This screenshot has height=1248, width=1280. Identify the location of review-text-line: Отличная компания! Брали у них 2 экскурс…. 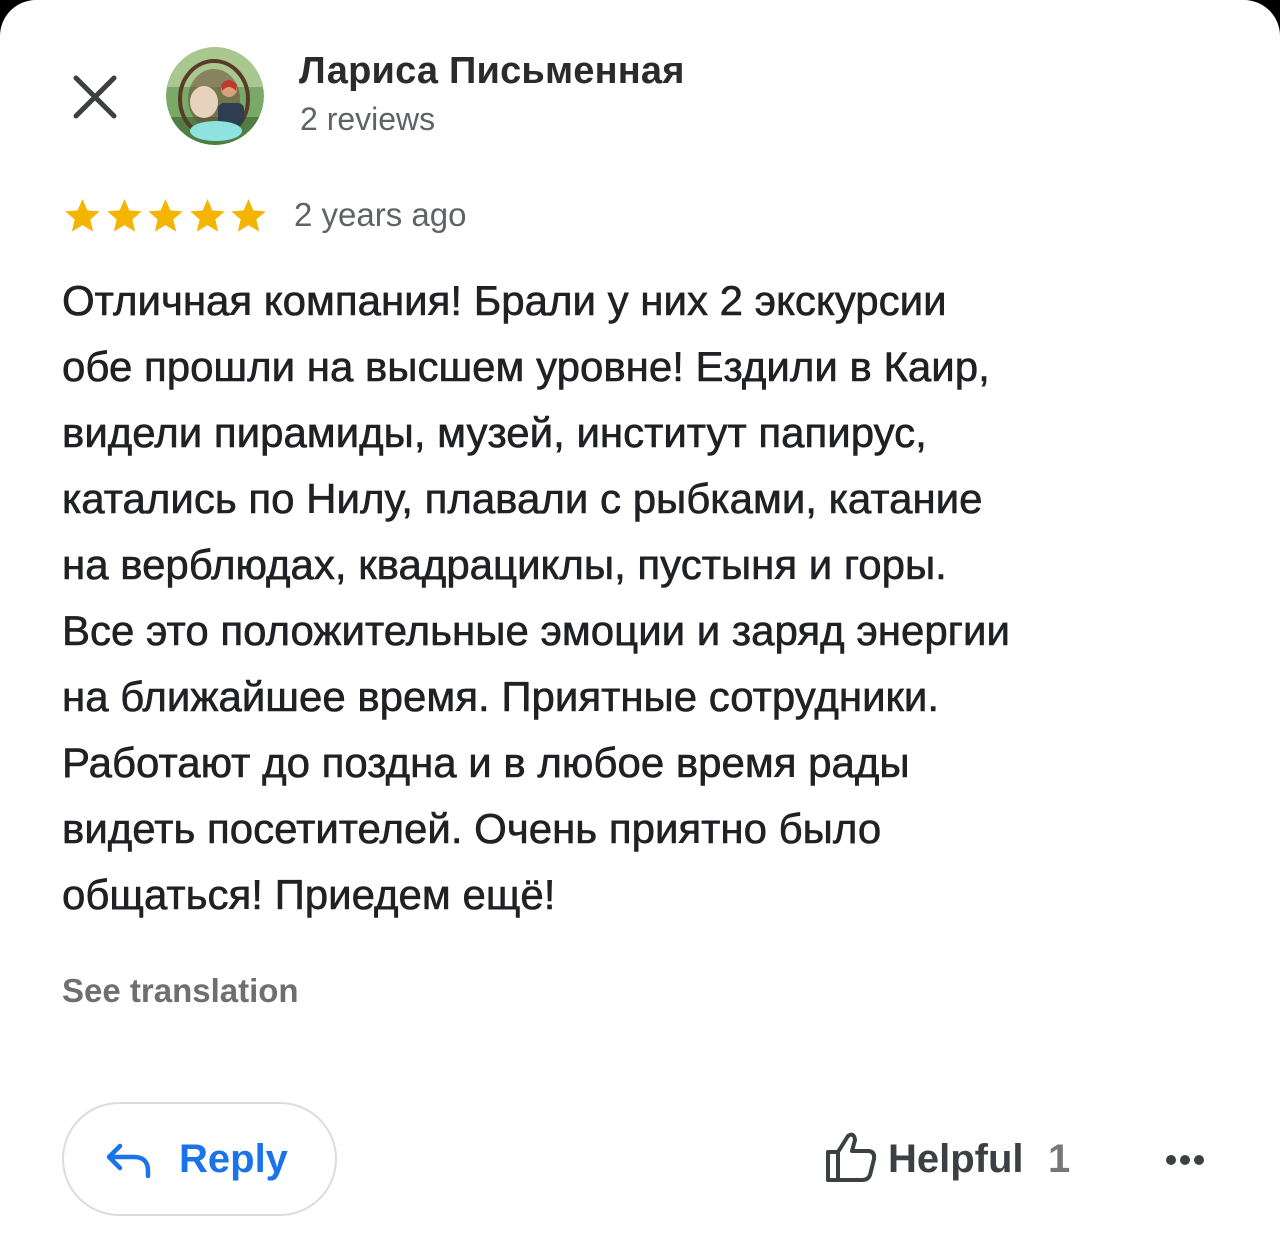
(504, 301).